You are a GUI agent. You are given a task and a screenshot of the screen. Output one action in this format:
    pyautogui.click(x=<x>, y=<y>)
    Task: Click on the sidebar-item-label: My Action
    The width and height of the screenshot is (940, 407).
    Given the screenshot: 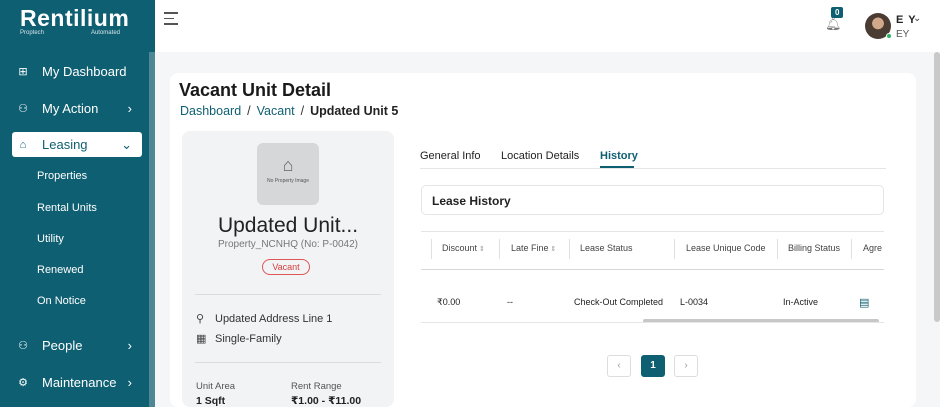 What is the action you would take?
    pyautogui.click(x=70, y=108)
    